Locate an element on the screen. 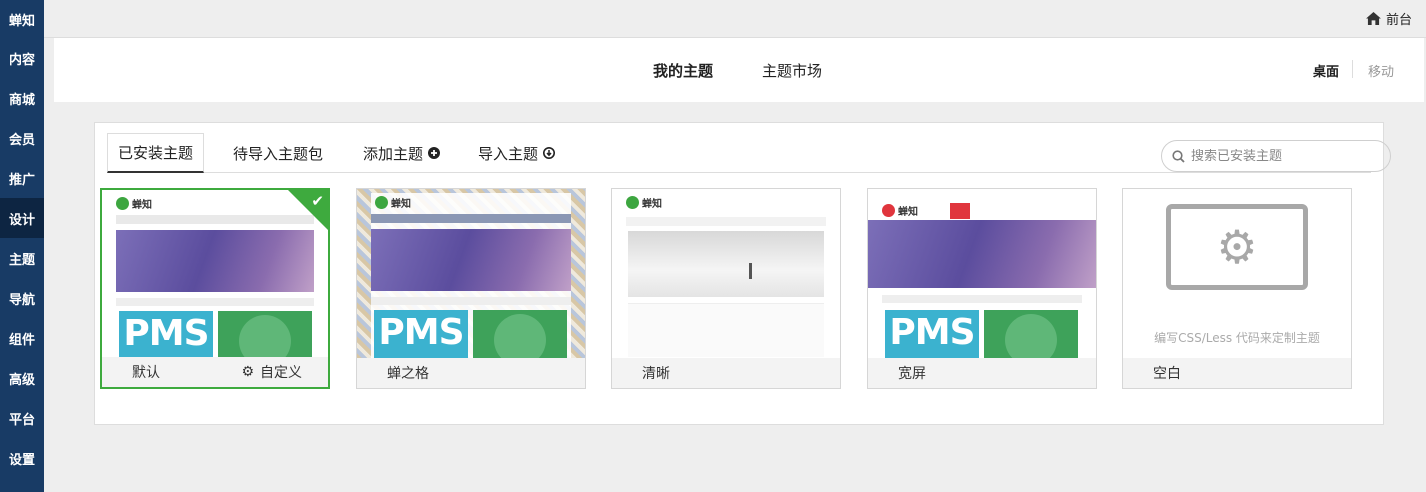 The image size is (1426, 492). device-mobile: 移动 is located at coordinates (1381, 70).